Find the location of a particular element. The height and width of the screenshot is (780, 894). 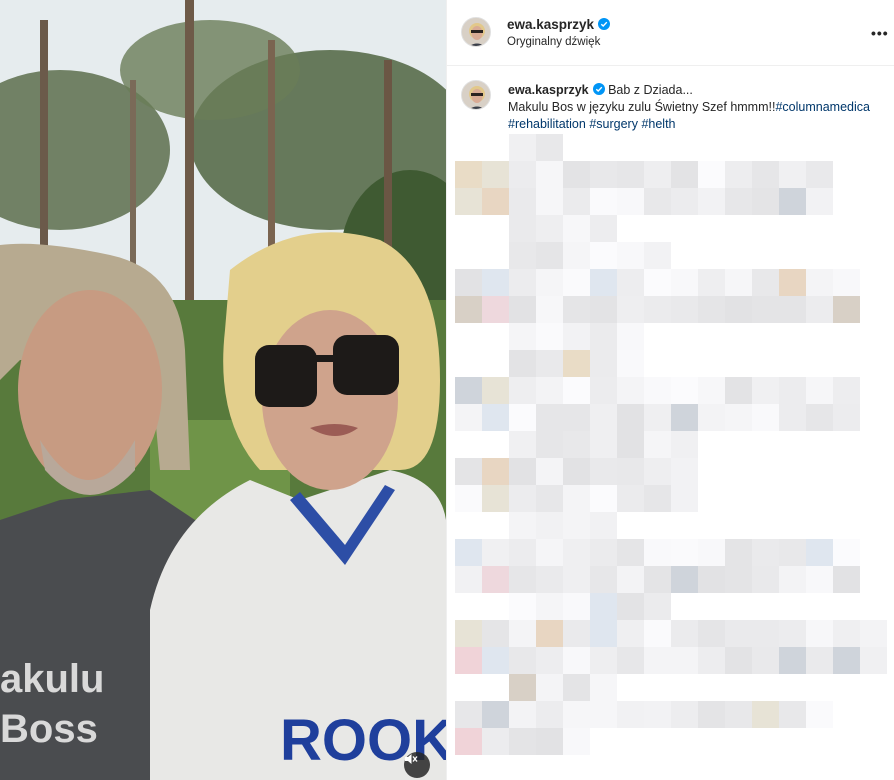

audio-label: Oryginalny dźwięk is located at coordinates (553, 42).